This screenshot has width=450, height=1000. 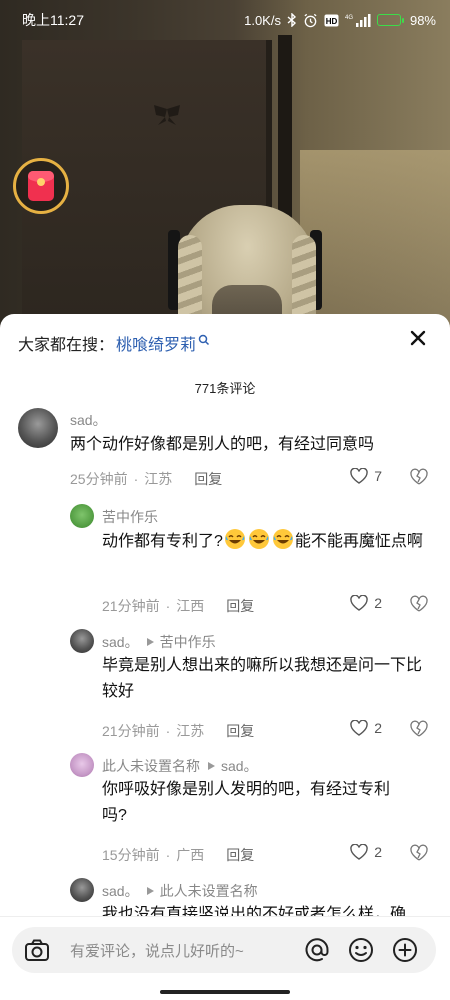 I want to click on comment-username: sad。 苦中作乐, so click(x=159, y=642).